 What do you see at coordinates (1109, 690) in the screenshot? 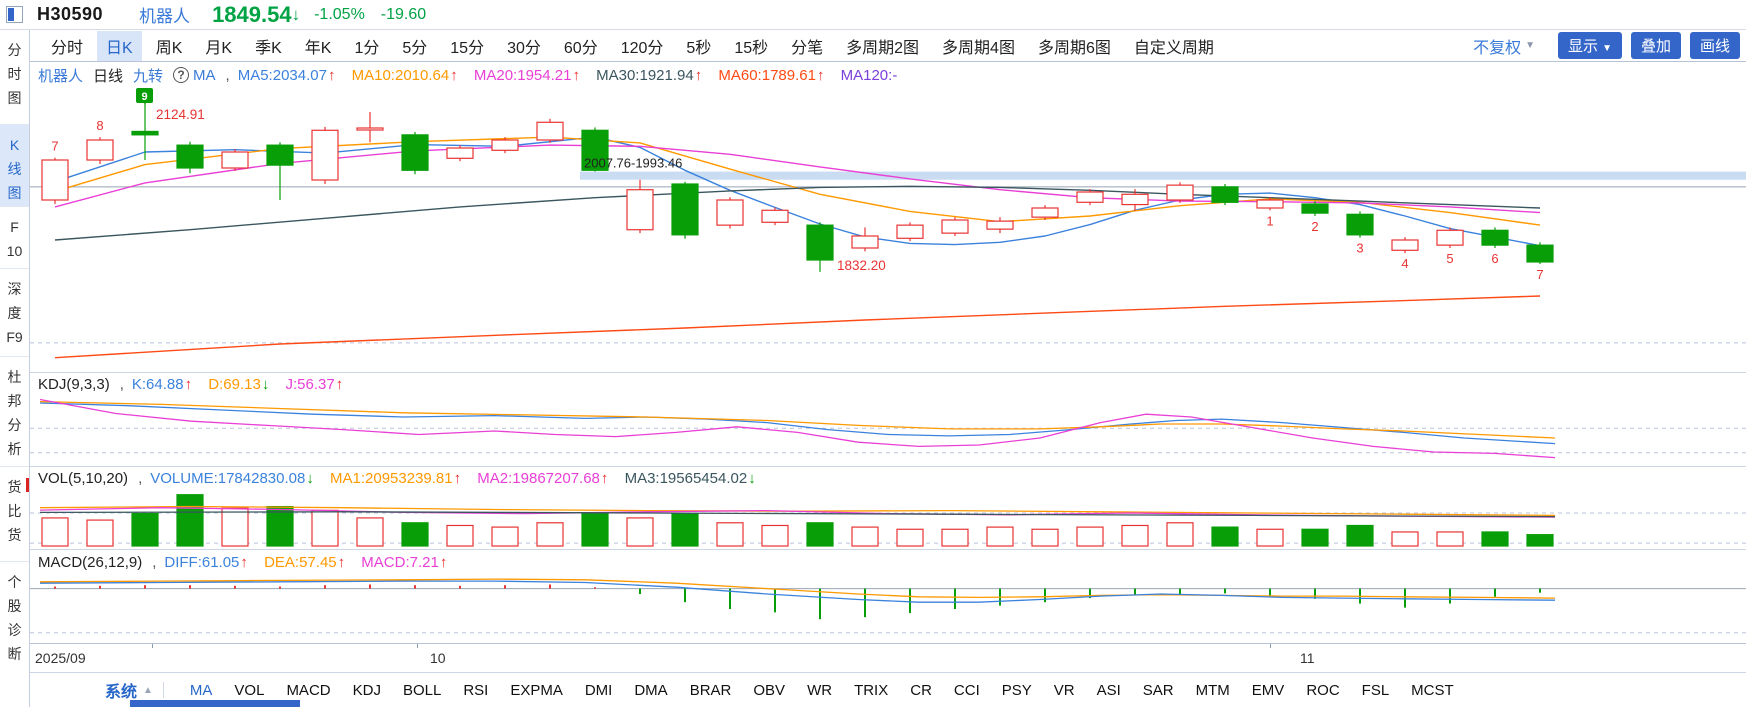
I see `indicator-item: ASI` at bounding box center [1109, 690].